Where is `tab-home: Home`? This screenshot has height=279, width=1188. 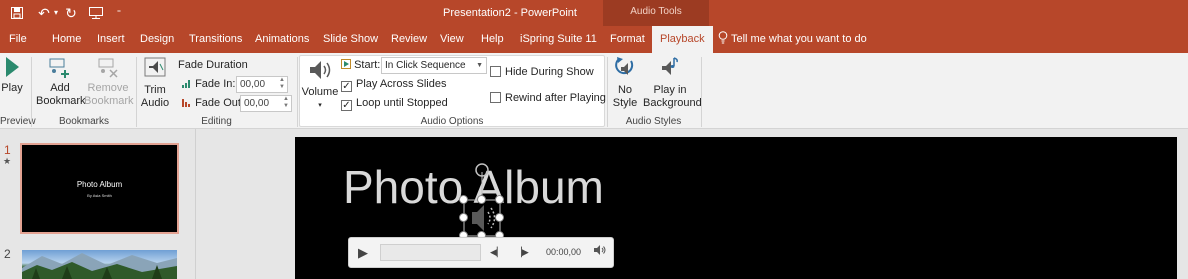
tab-home: Home is located at coordinates (66, 39).